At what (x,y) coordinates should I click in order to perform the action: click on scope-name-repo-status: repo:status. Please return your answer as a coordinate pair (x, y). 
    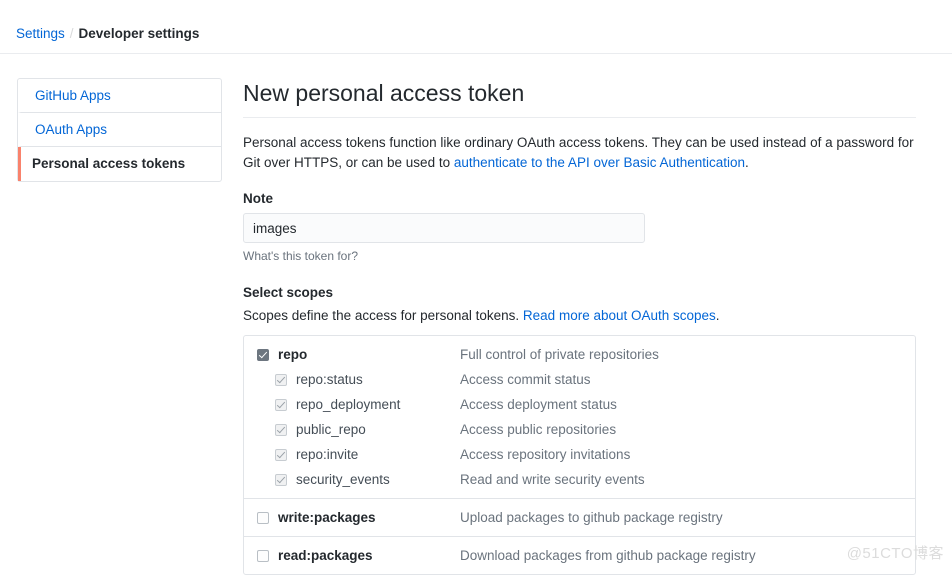
    Looking at the image, I should click on (329, 379).